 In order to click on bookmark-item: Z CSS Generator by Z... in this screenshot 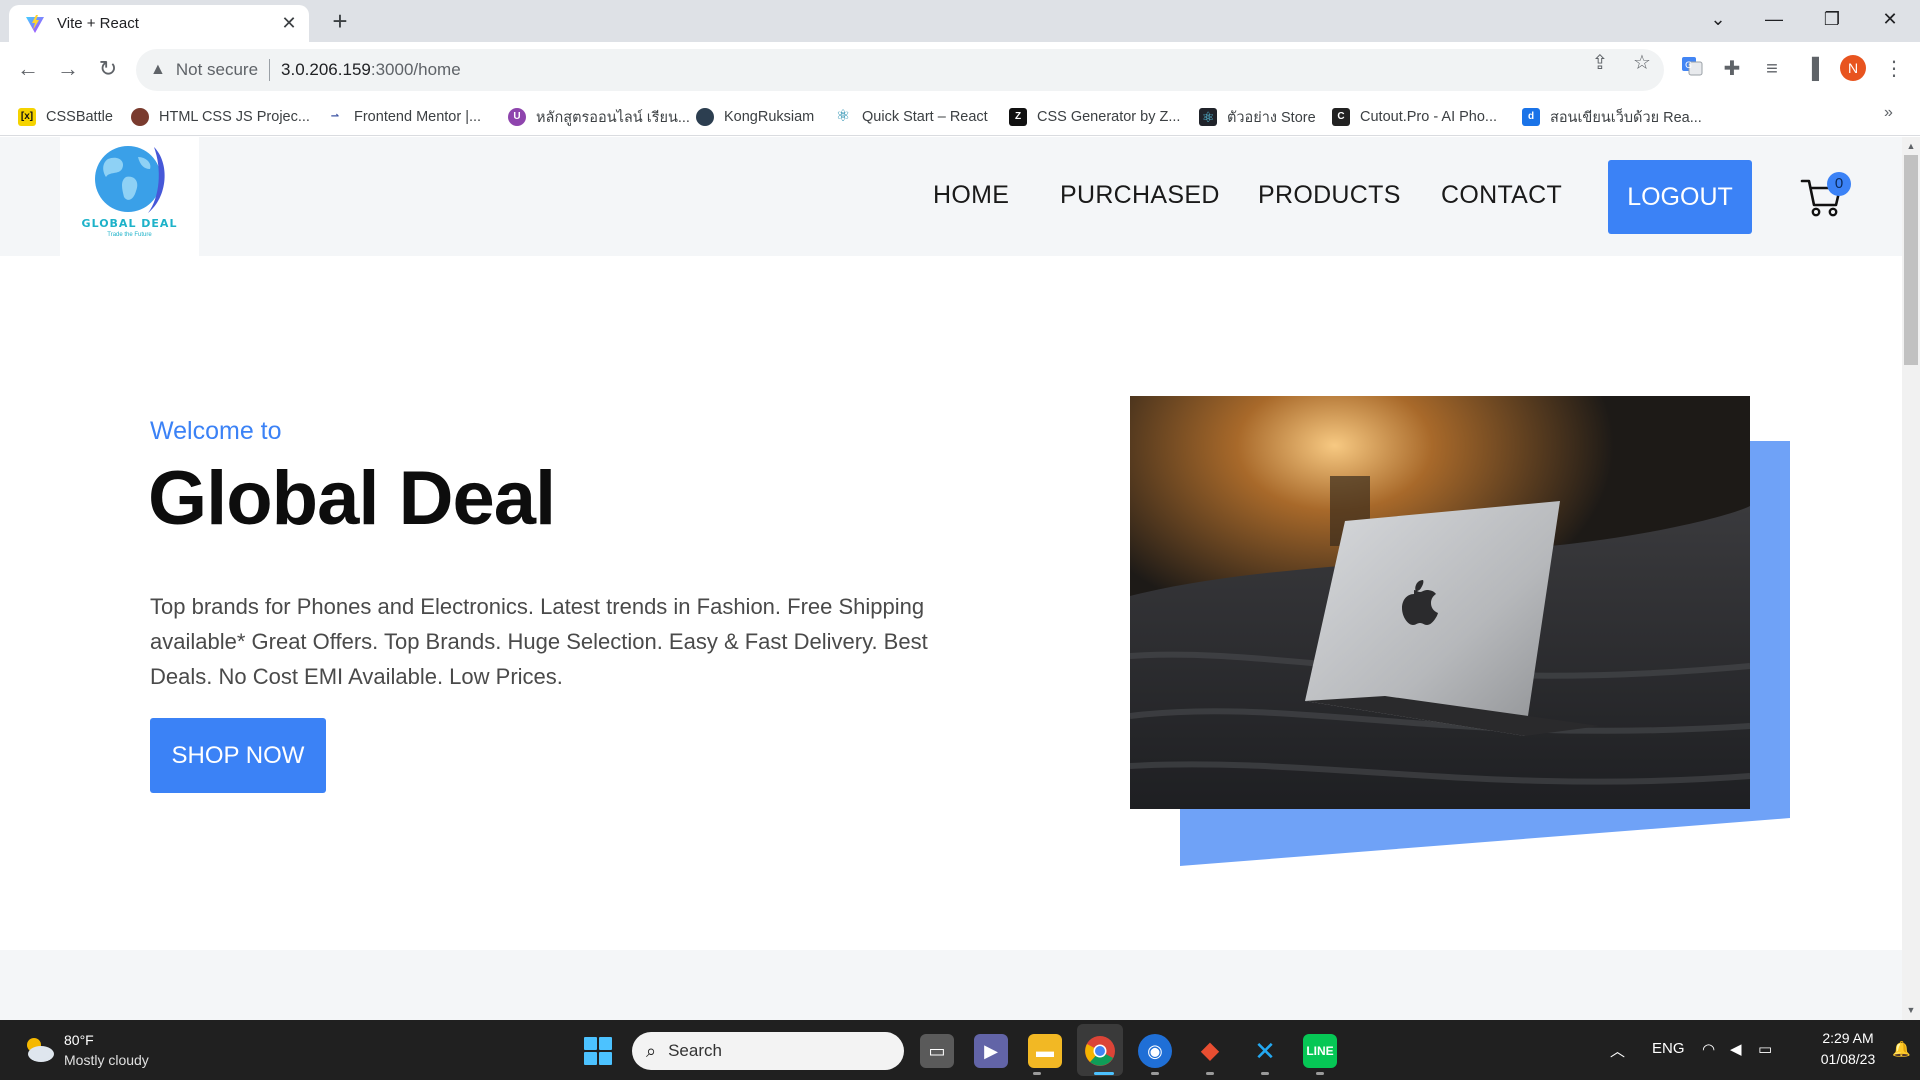, I will do `click(1094, 117)`.